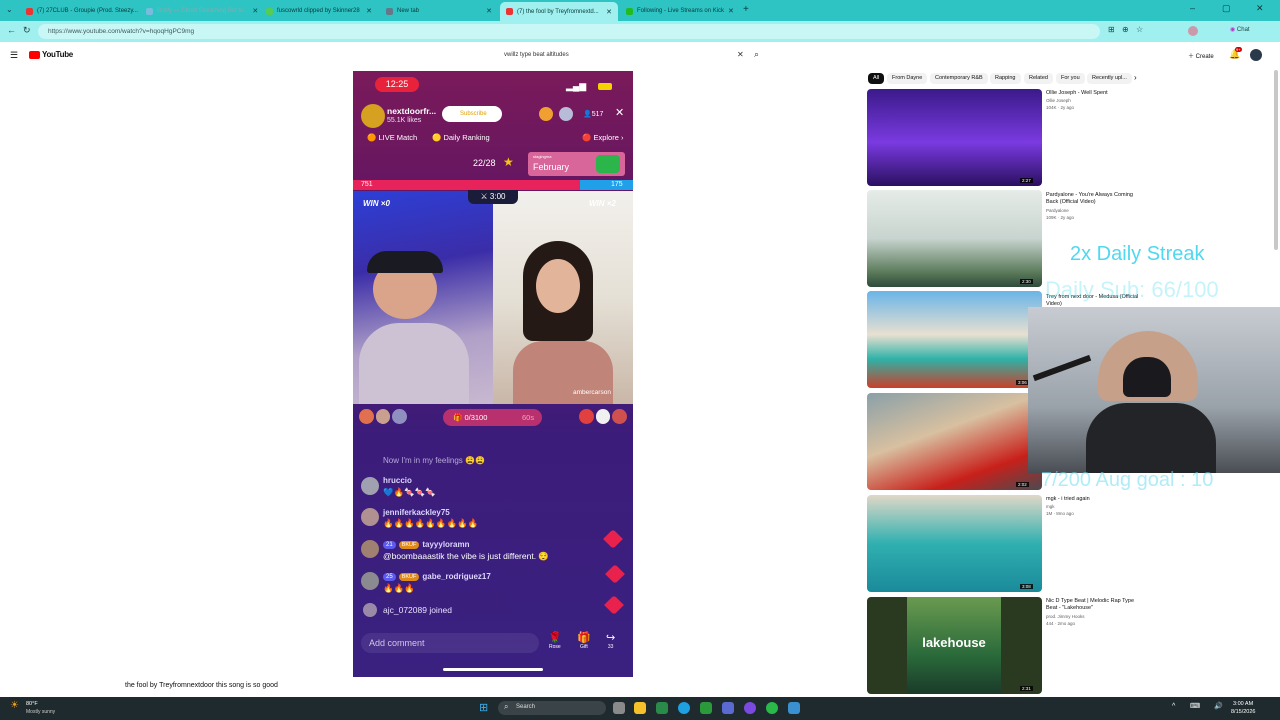  I want to click on tab-1: (7) 27CLUB - Groupie (Prod. Steezy...✕, so click(79, 11).